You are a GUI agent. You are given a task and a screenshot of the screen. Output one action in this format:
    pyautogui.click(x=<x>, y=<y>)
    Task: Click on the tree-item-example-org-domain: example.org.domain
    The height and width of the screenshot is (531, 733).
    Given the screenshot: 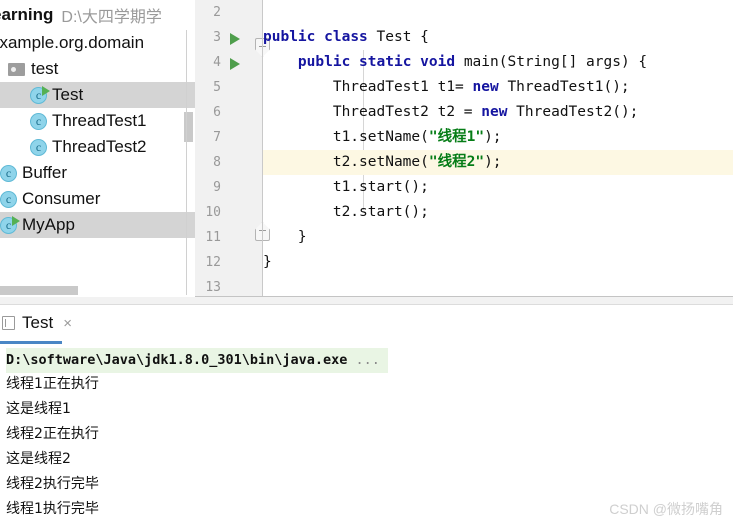 What is the action you would take?
    pyautogui.click(x=97, y=43)
    